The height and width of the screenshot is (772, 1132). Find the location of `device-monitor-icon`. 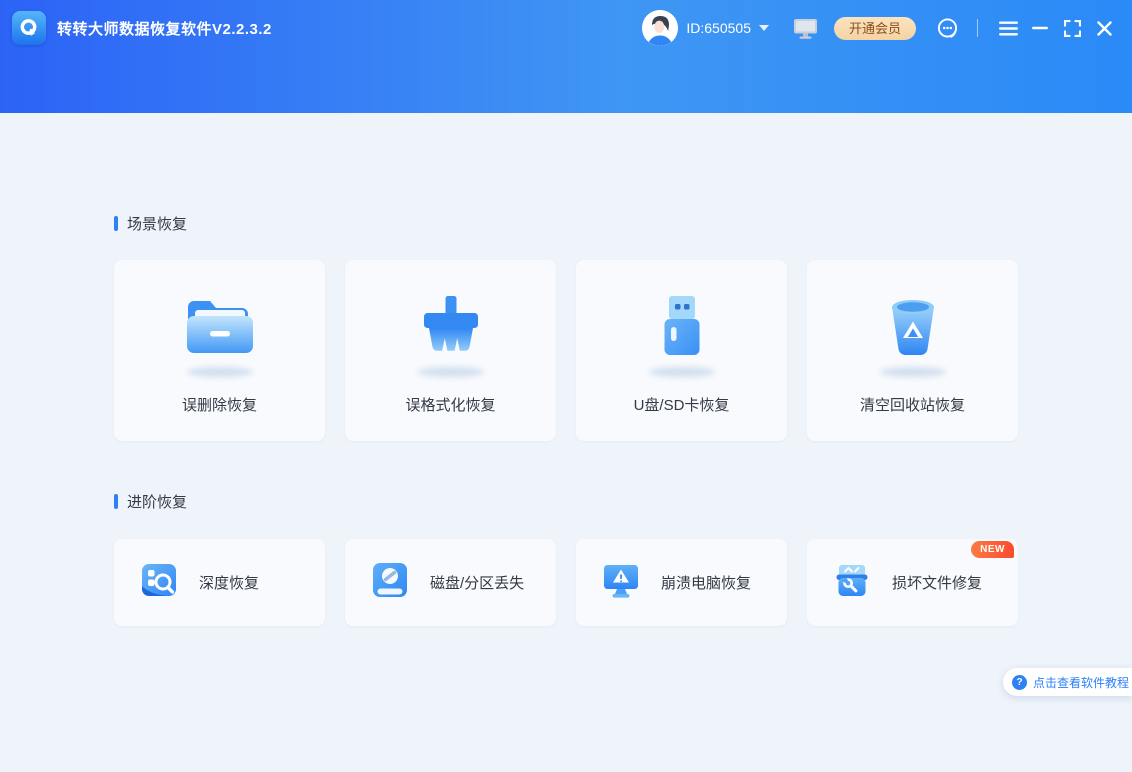

device-monitor-icon is located at coordinates (805, 28).